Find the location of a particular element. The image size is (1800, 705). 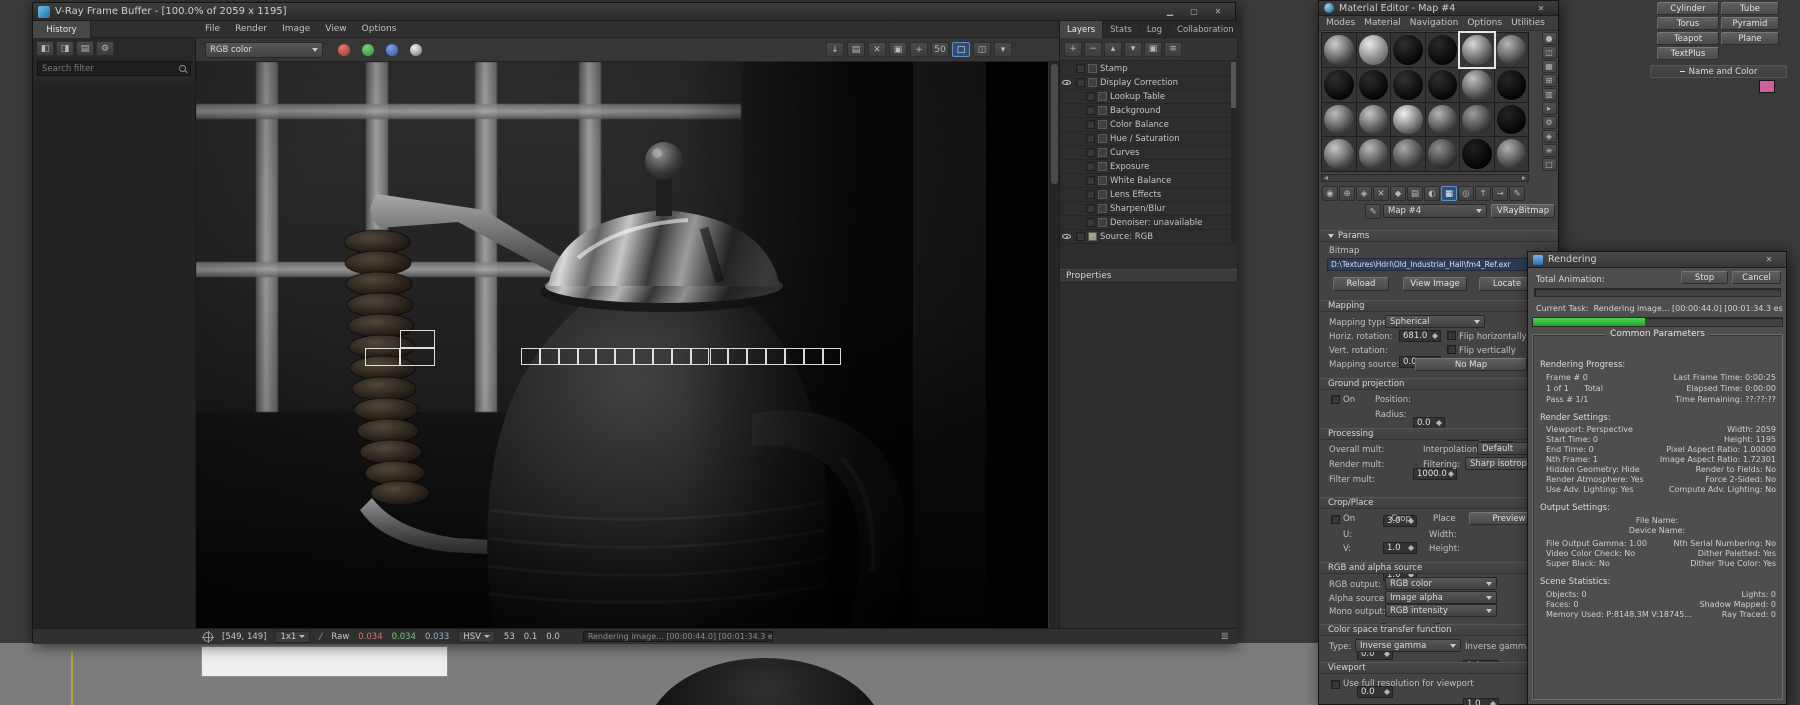

create-button-tube: Tube is located at coordinates (1750, 8).